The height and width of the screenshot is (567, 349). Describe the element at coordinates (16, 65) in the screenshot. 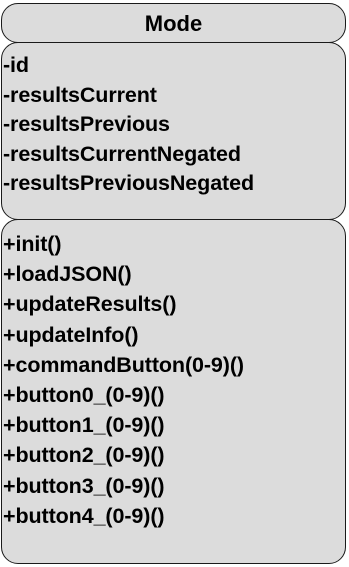

I see `attribute-item: -id` at that location.